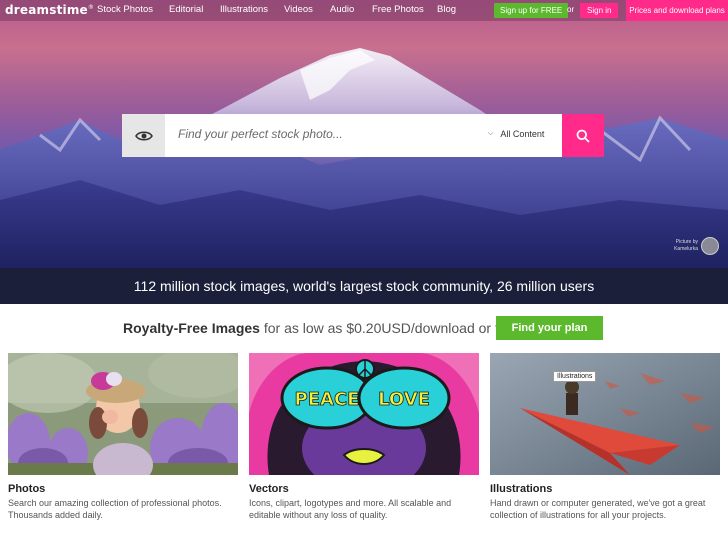 The height and width of the screenshot is (537, 728). What do you see at coordinates (571, 9) in the screenshot?
I see `or-text: or` at bounding box center [571, 9].